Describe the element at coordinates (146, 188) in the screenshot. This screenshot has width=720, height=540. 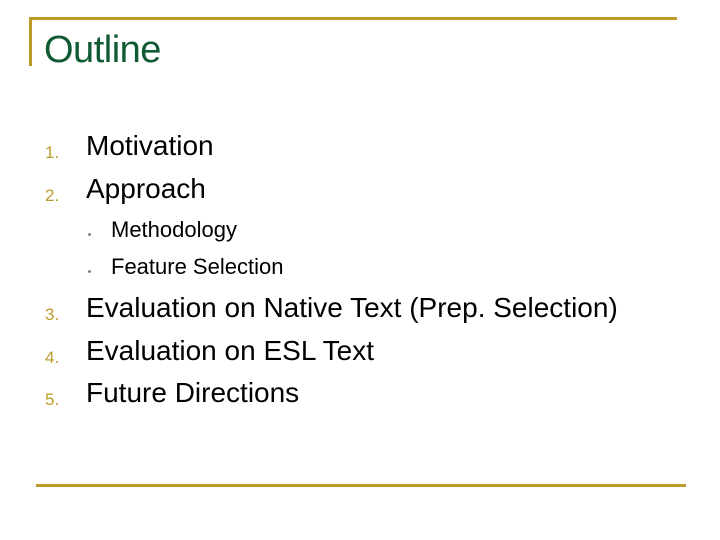
I see `item-label: Approach` at that location.